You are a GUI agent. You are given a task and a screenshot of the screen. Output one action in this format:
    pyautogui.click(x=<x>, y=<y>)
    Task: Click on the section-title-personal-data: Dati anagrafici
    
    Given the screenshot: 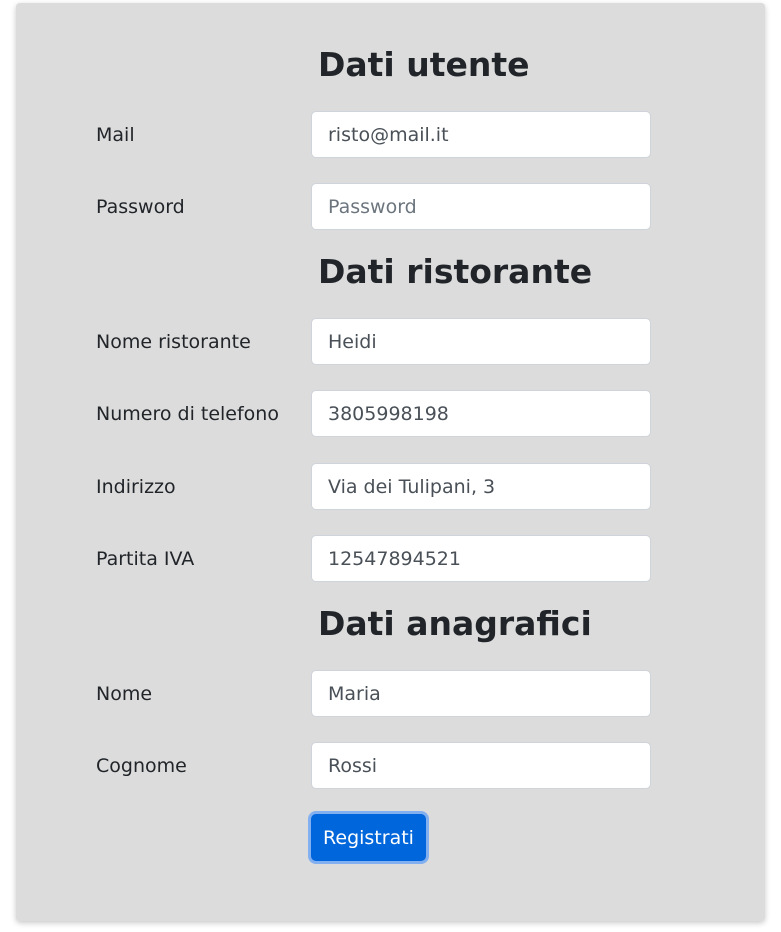 What is the action you would take?
    pyautogui.click(x=455, y=623)
    